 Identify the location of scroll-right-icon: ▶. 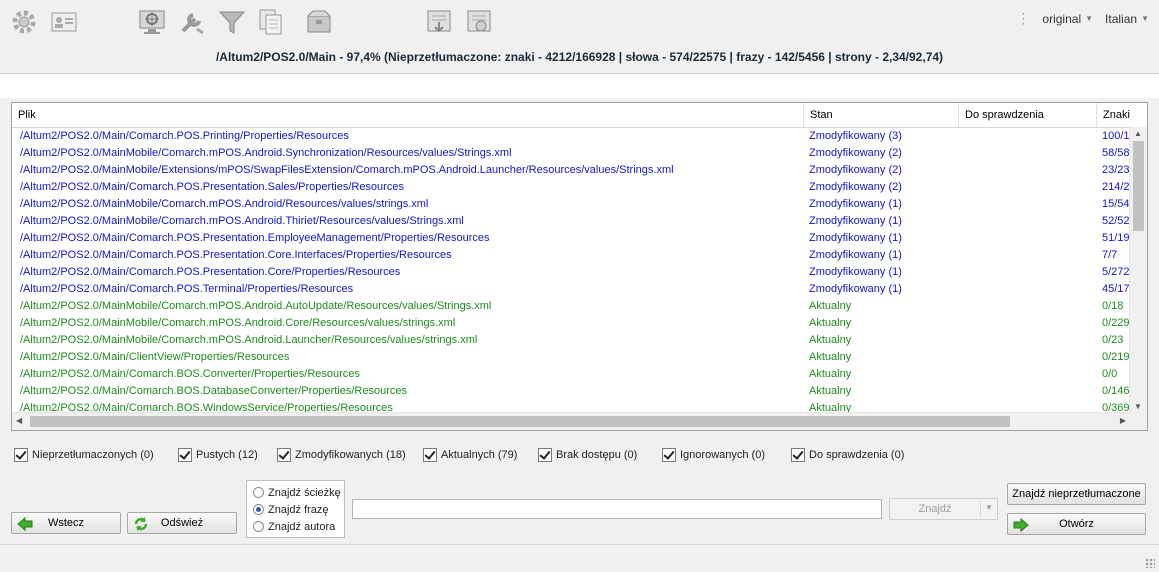
(1123, 420).